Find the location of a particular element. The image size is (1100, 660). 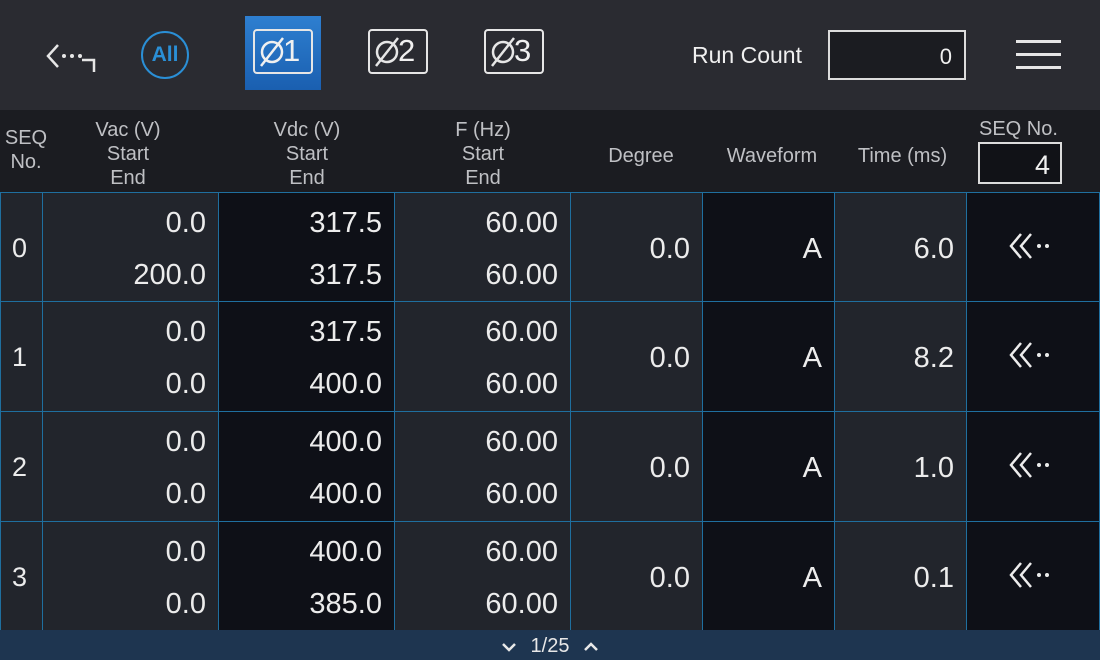

header-freq-title: F (Hz) is located at coordinates (483, 130).